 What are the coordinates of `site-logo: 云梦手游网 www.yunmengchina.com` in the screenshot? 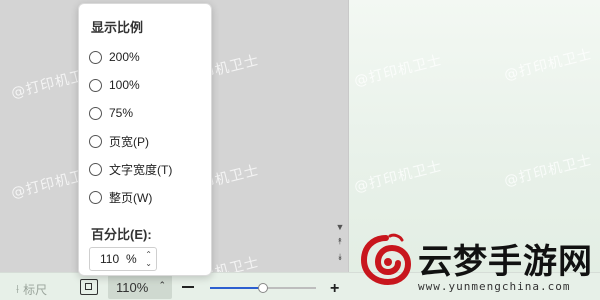 It's located at (478, 265).